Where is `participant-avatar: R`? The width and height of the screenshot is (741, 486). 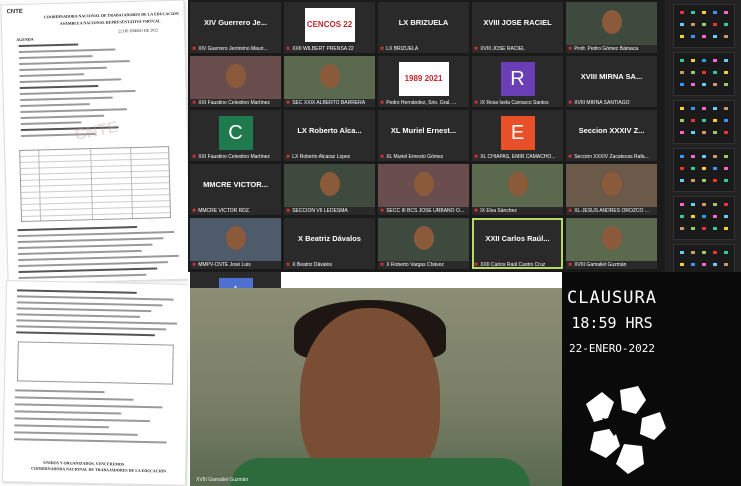 participant-avatar: R is located at coordinates (517, 79).